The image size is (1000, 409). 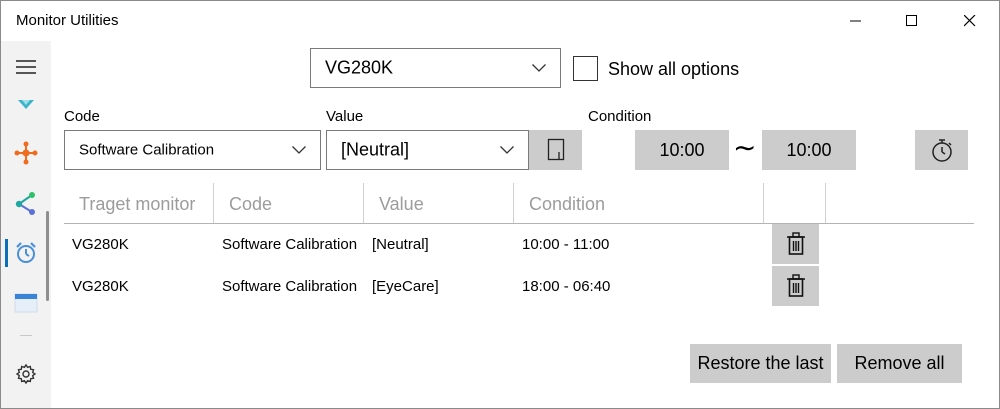 I want to click on alarm-clock-icon, so click(x=26, y=252).